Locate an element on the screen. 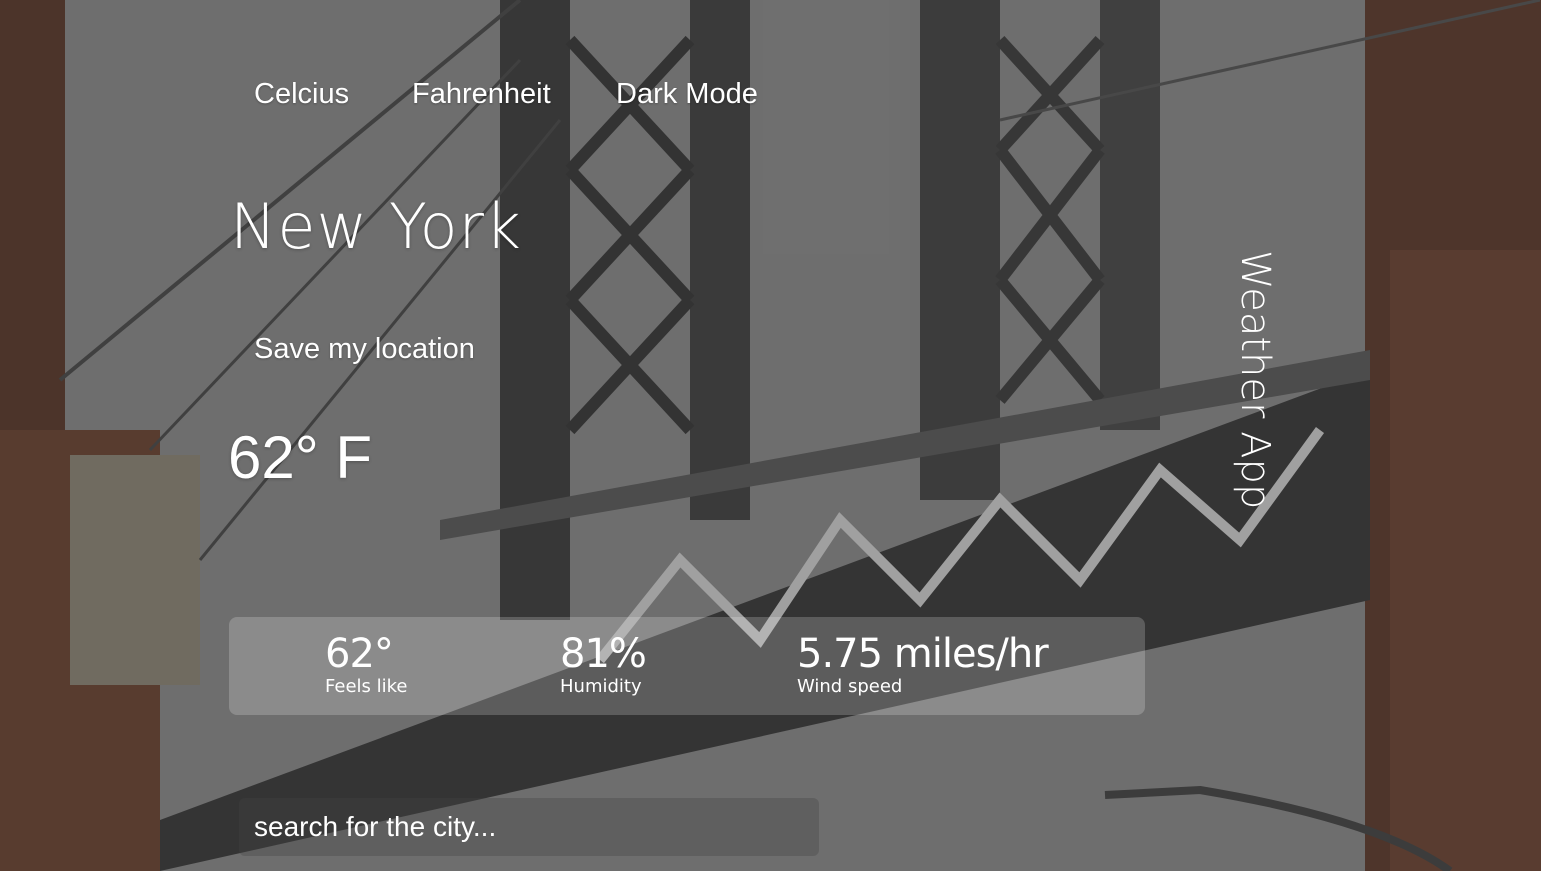 The image size is (1541, 871). feels-like-stat: 62° Feels like is located at coordinates (366, 664).